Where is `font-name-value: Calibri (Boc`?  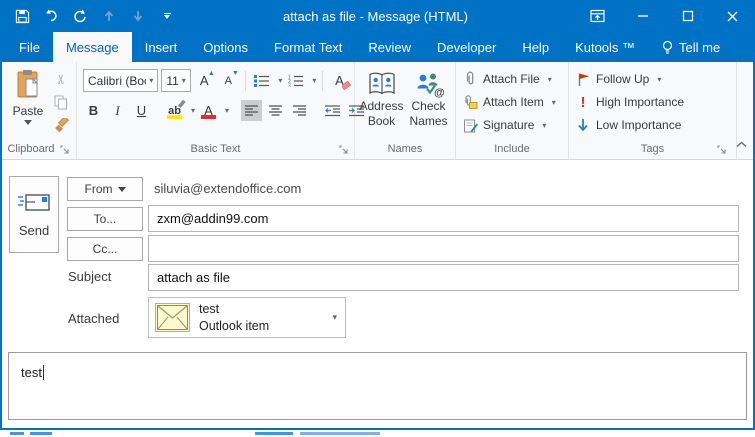 font-name-value: Calibri (Boc is located at coordinates (117, 80).